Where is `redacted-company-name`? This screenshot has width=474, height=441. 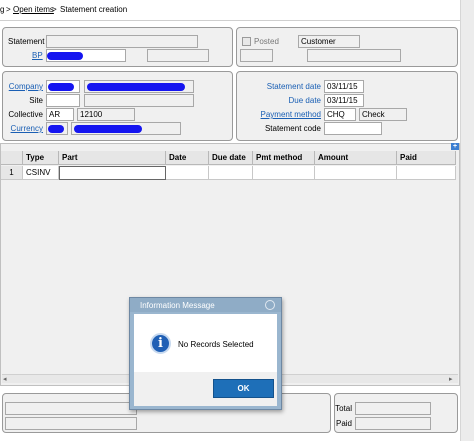 redacted-company-name is located at coordinates (136, 87).